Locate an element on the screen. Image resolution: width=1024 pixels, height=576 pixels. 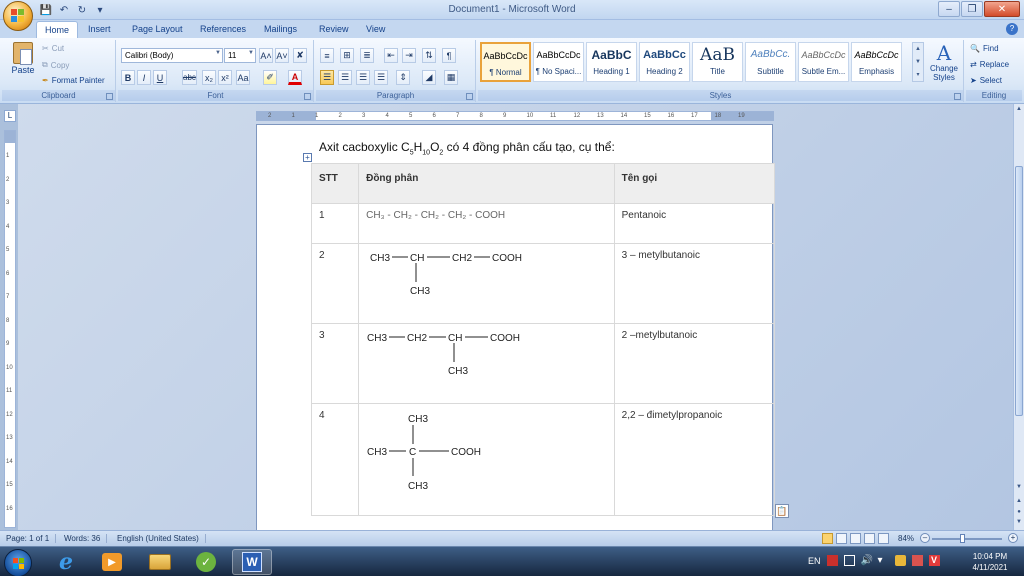
full-screen-reading-icon is located at coordinates (841, 538).